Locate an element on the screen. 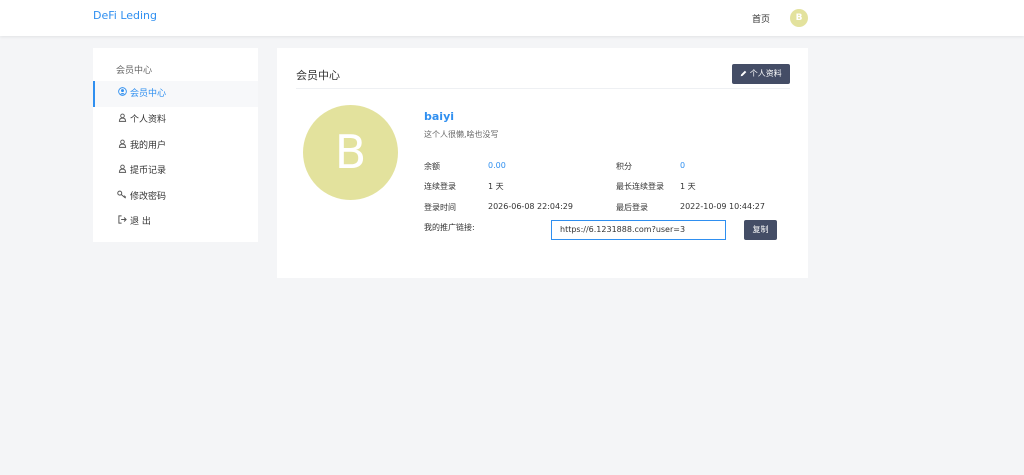 This screenshot has width=1024, height=475. sidebar-item-change-password: 修改密码 is located at coordinates (175, 197).